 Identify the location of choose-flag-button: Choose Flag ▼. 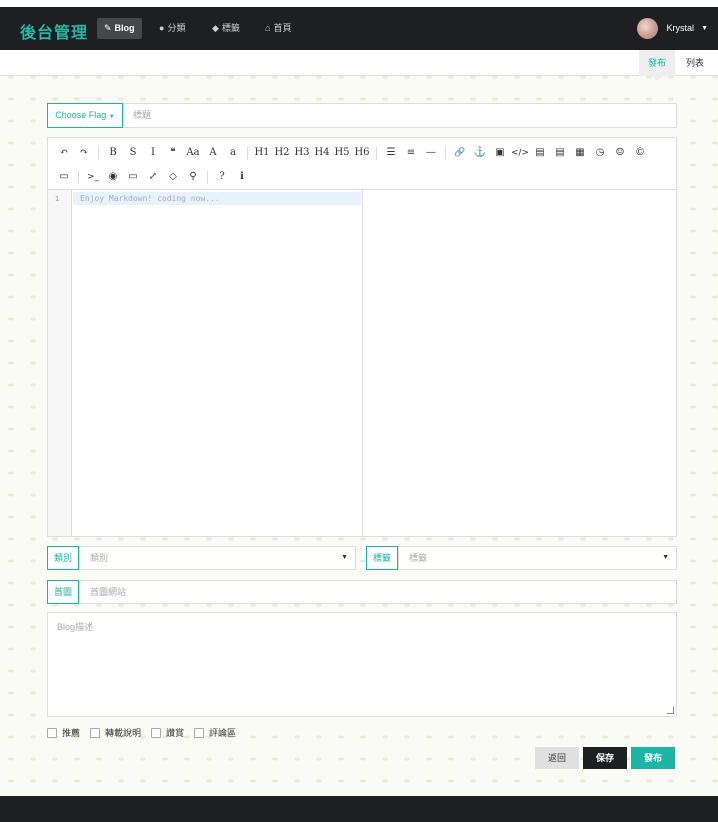
(85, 115).